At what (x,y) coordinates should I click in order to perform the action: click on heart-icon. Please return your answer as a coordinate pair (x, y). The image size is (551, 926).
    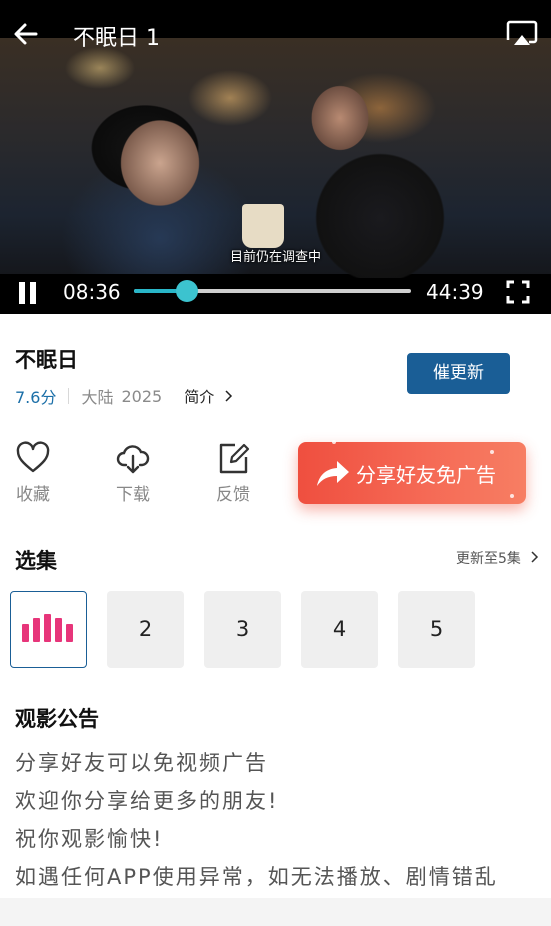
    Looking at the image, I should click on (33, 457).